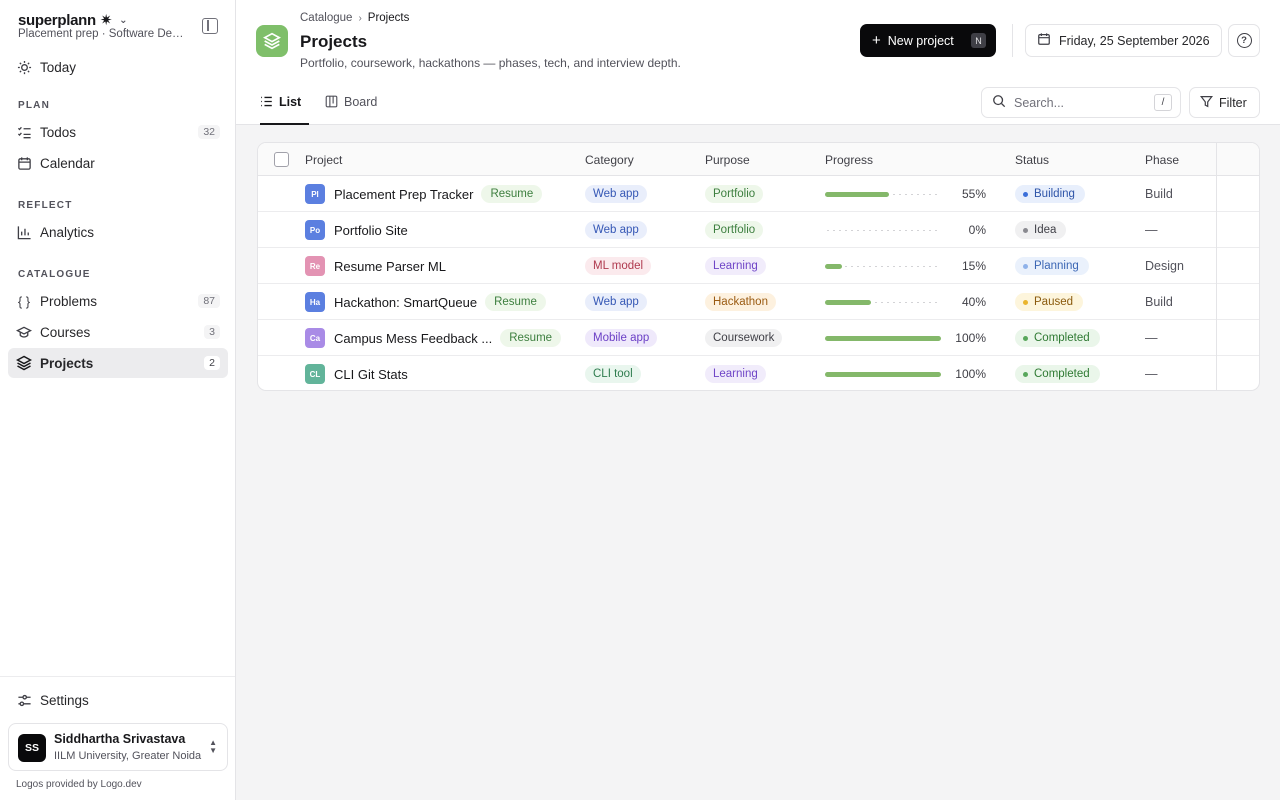 Image resolution: width=1280 pixels, height=800 pixels. What do you see at coordinates (616, 194) in the screenshot?
I see `category-pill: Web app` at bounding box center [616, 194].